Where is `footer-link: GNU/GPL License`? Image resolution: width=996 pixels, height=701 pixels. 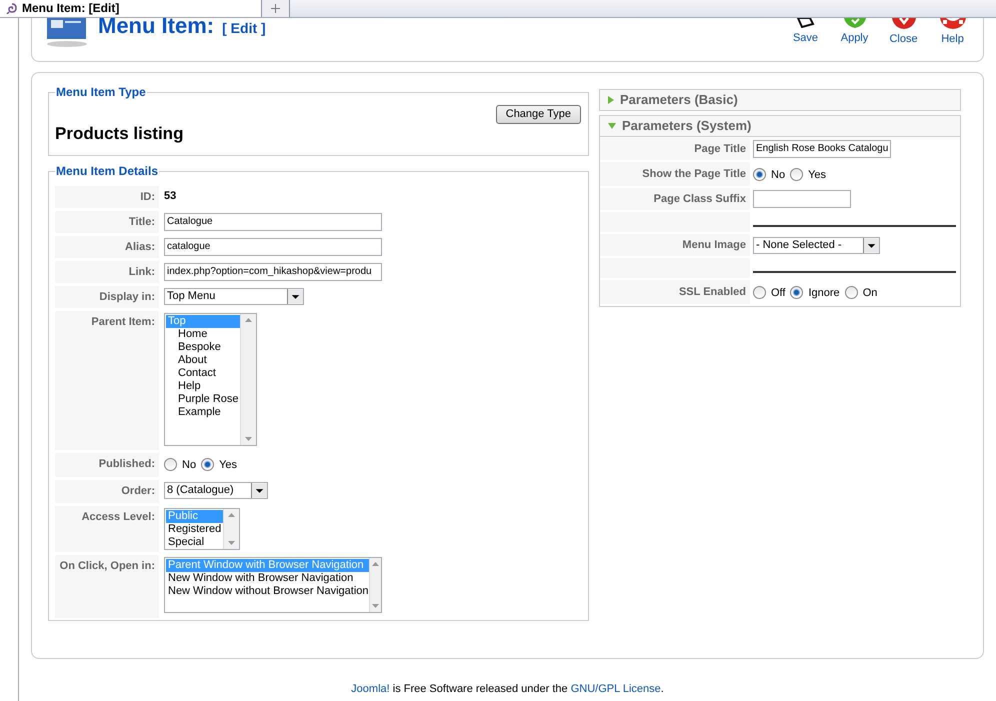
footer-link: GNU/GPL License is located at coordinates (615, 689).